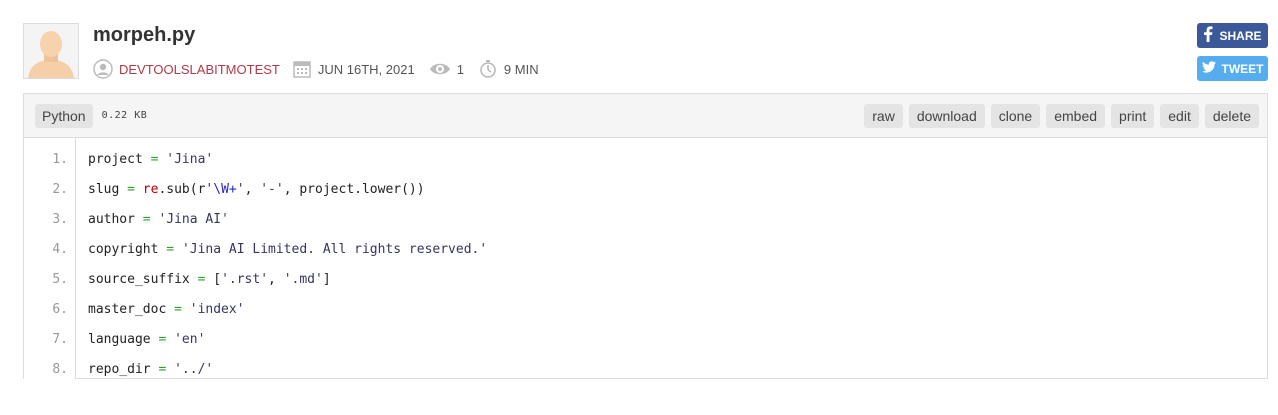 This screenshot has height=415, width=1278. I want to click on code-token: ], so click(326, 279).